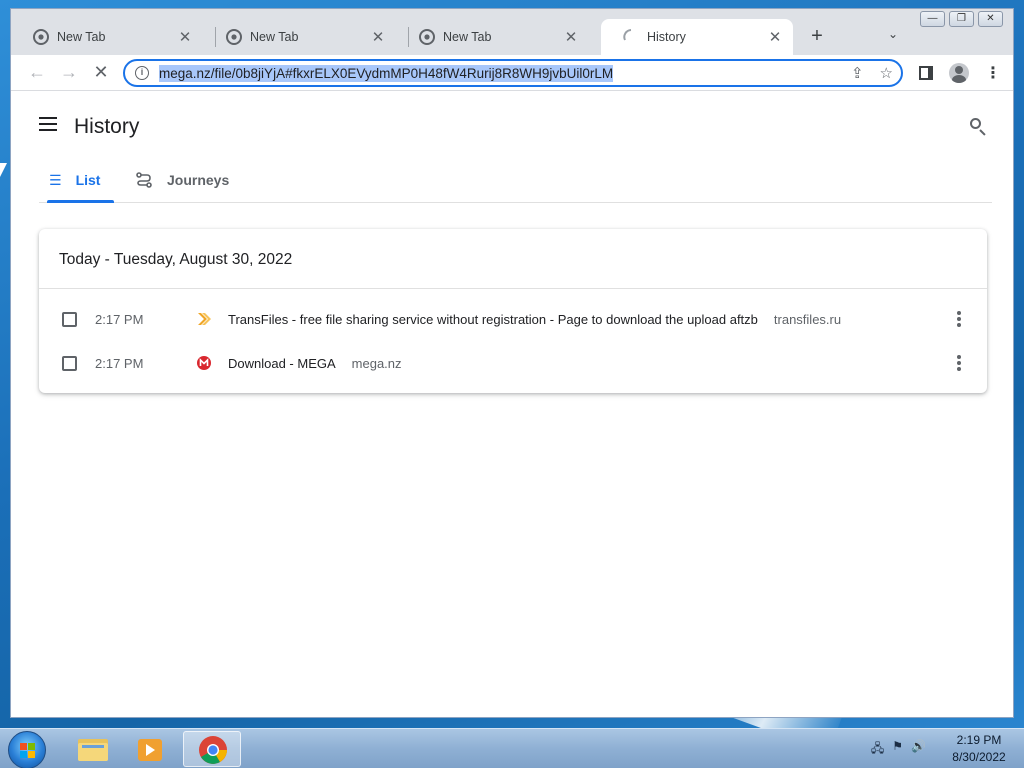  I want to click on tab-journeys: Journeys, so click(182, 180).